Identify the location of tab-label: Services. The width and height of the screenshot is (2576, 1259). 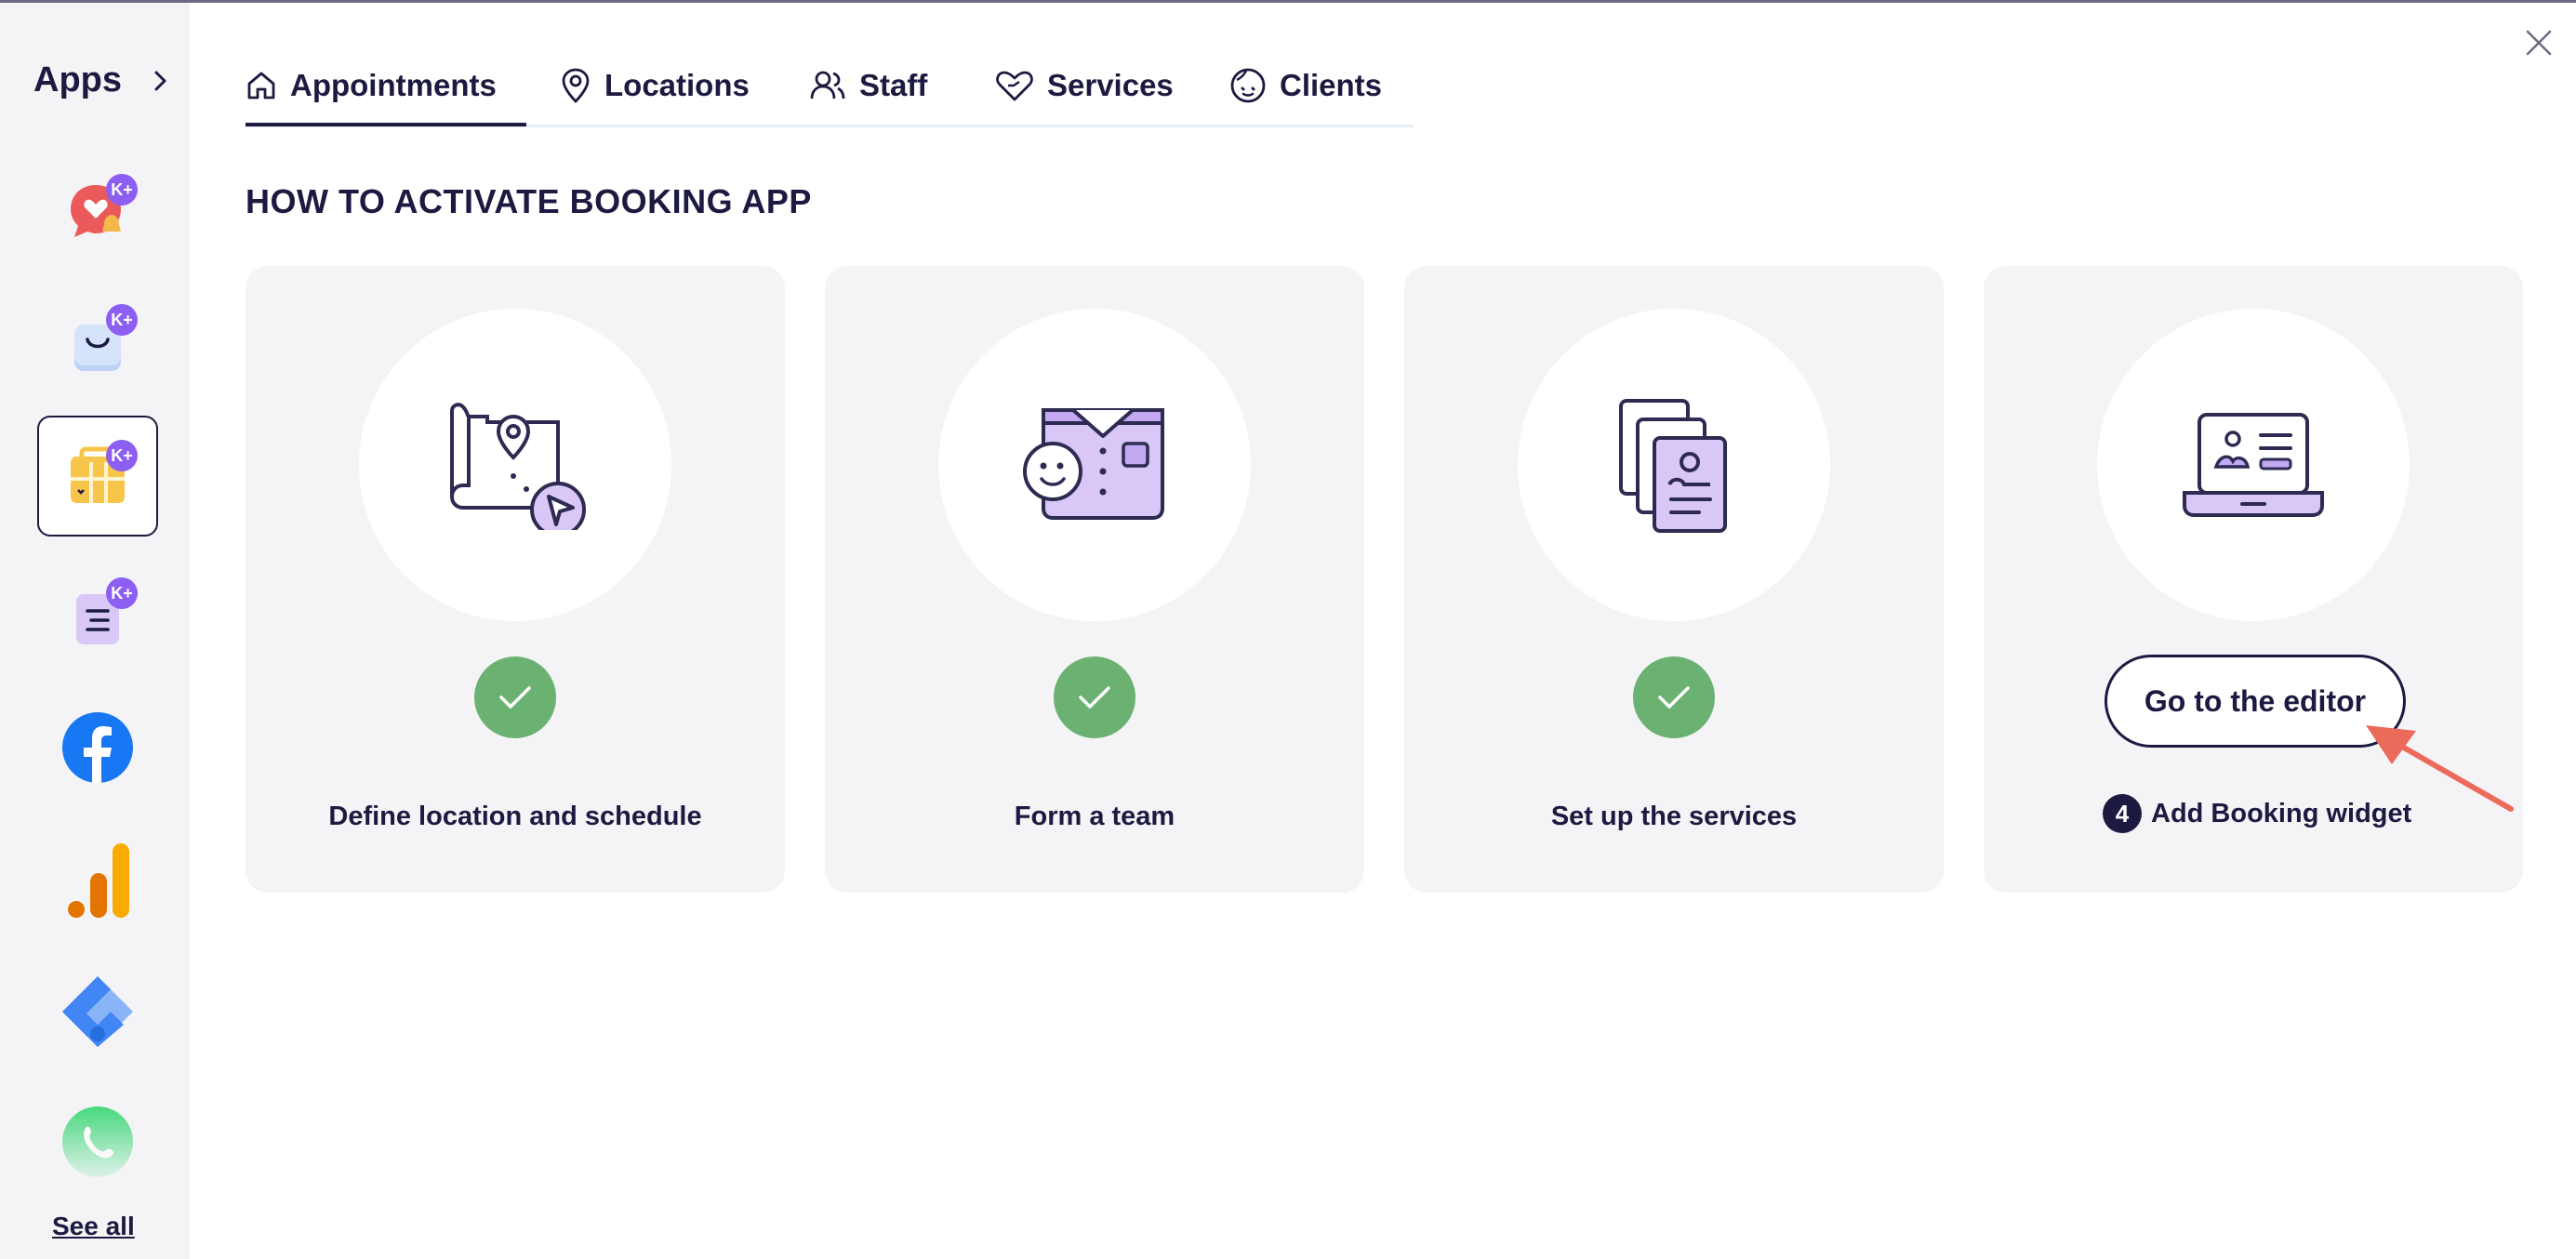
(1110, 85).